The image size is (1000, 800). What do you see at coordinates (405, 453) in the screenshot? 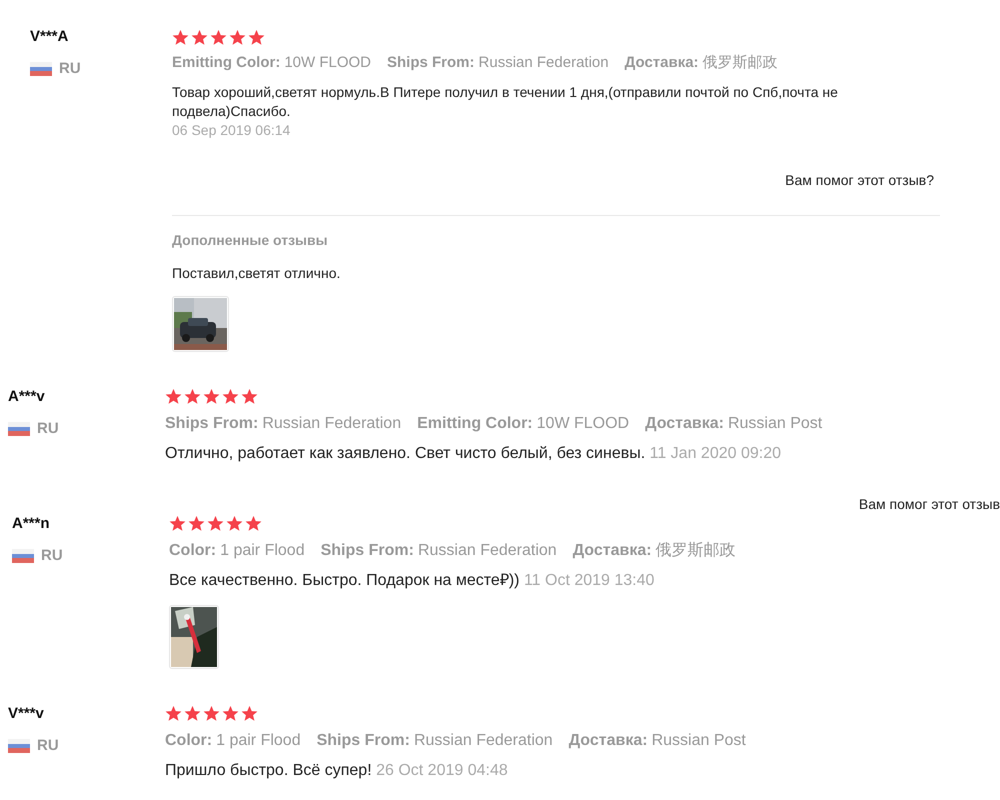
I see `review-text: Отлично, работает как заявлено. Свет чисто белый, без синевы.` at bounding box center [405, 453].